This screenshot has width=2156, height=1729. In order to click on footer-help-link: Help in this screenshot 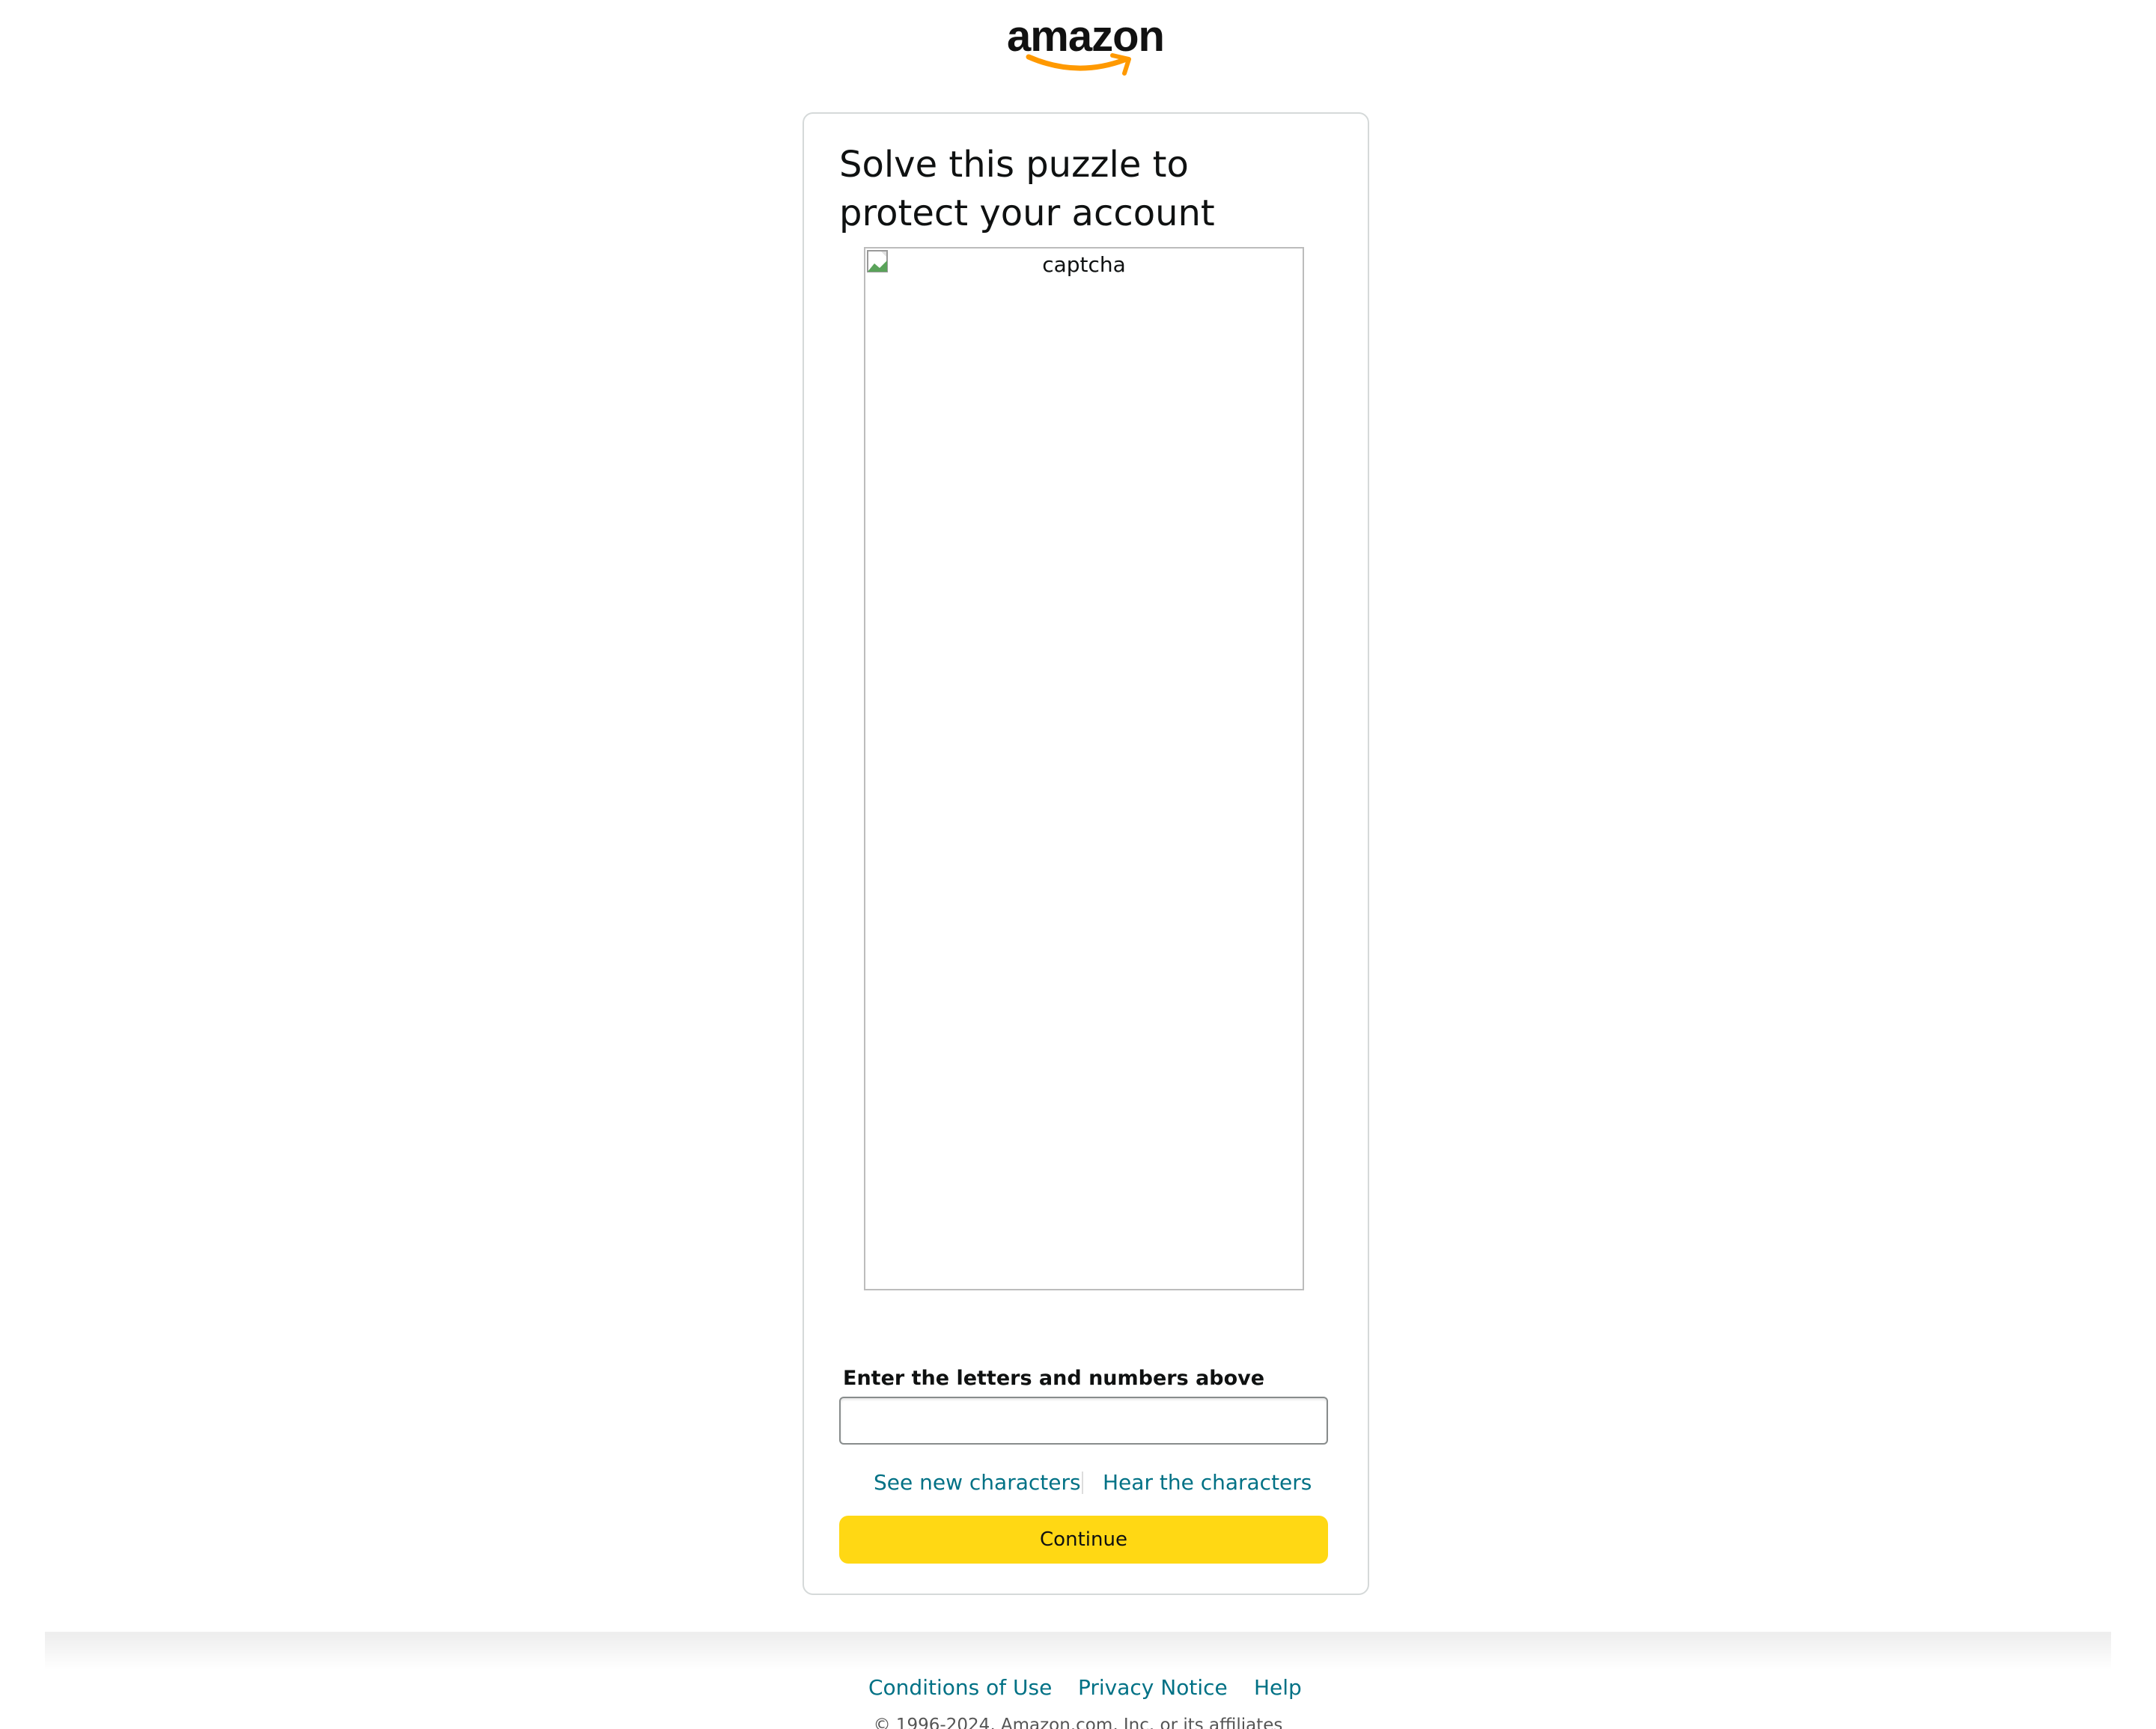, I will do `click(1278, 1688)`.